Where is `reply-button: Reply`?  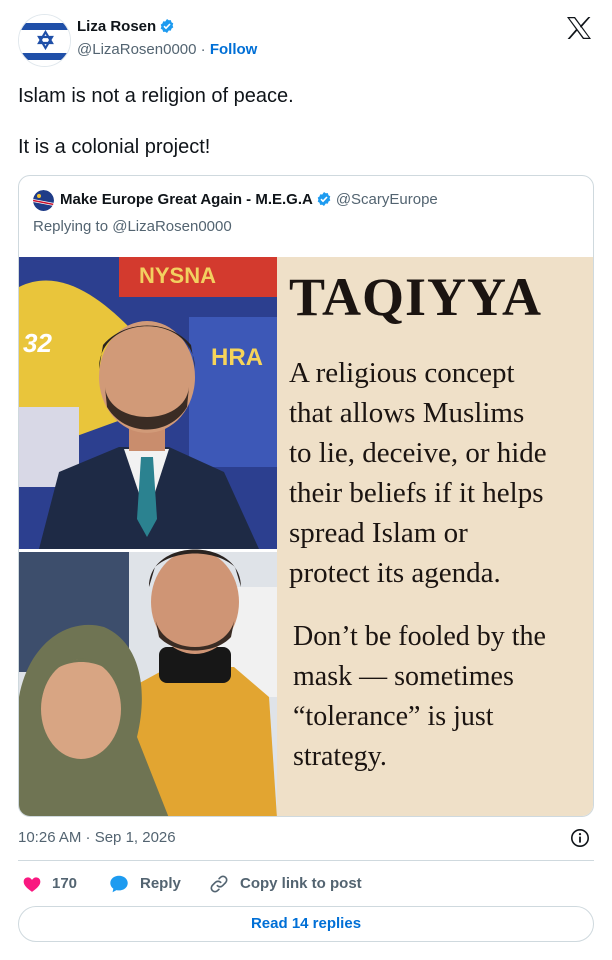
reply-button: Reply is located at coordinates (144, 884).